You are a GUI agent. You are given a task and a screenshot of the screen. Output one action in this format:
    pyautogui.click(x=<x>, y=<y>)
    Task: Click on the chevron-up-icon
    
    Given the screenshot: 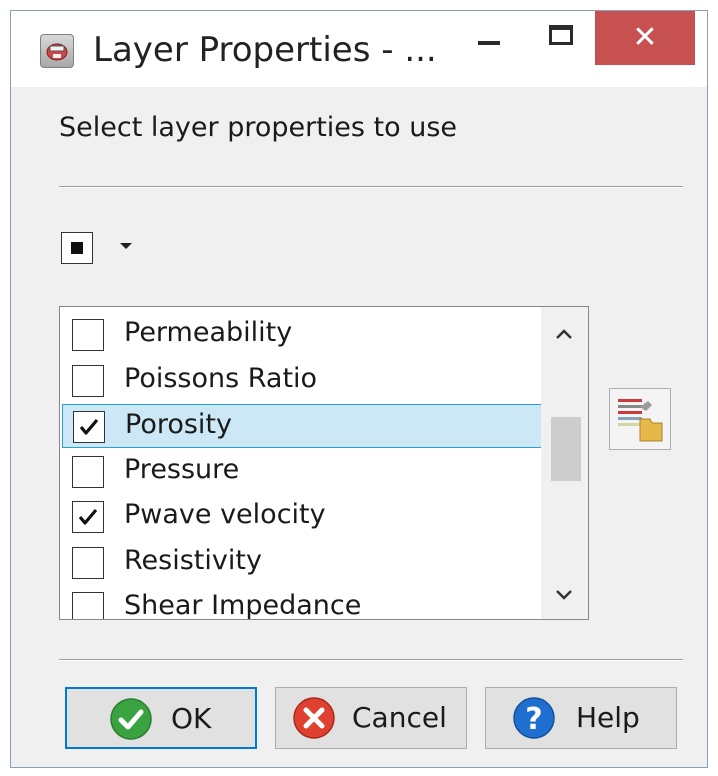 What is the action you would take?
    pyautogui.click(x=564, y=334)
    